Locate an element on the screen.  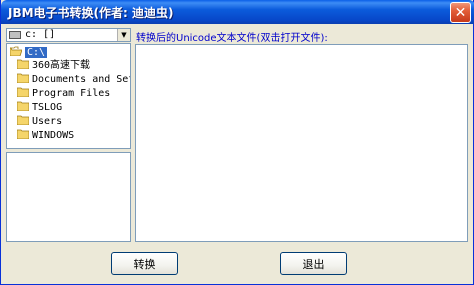
tree-item-label: C:\ is located at coordinates (36, 52).